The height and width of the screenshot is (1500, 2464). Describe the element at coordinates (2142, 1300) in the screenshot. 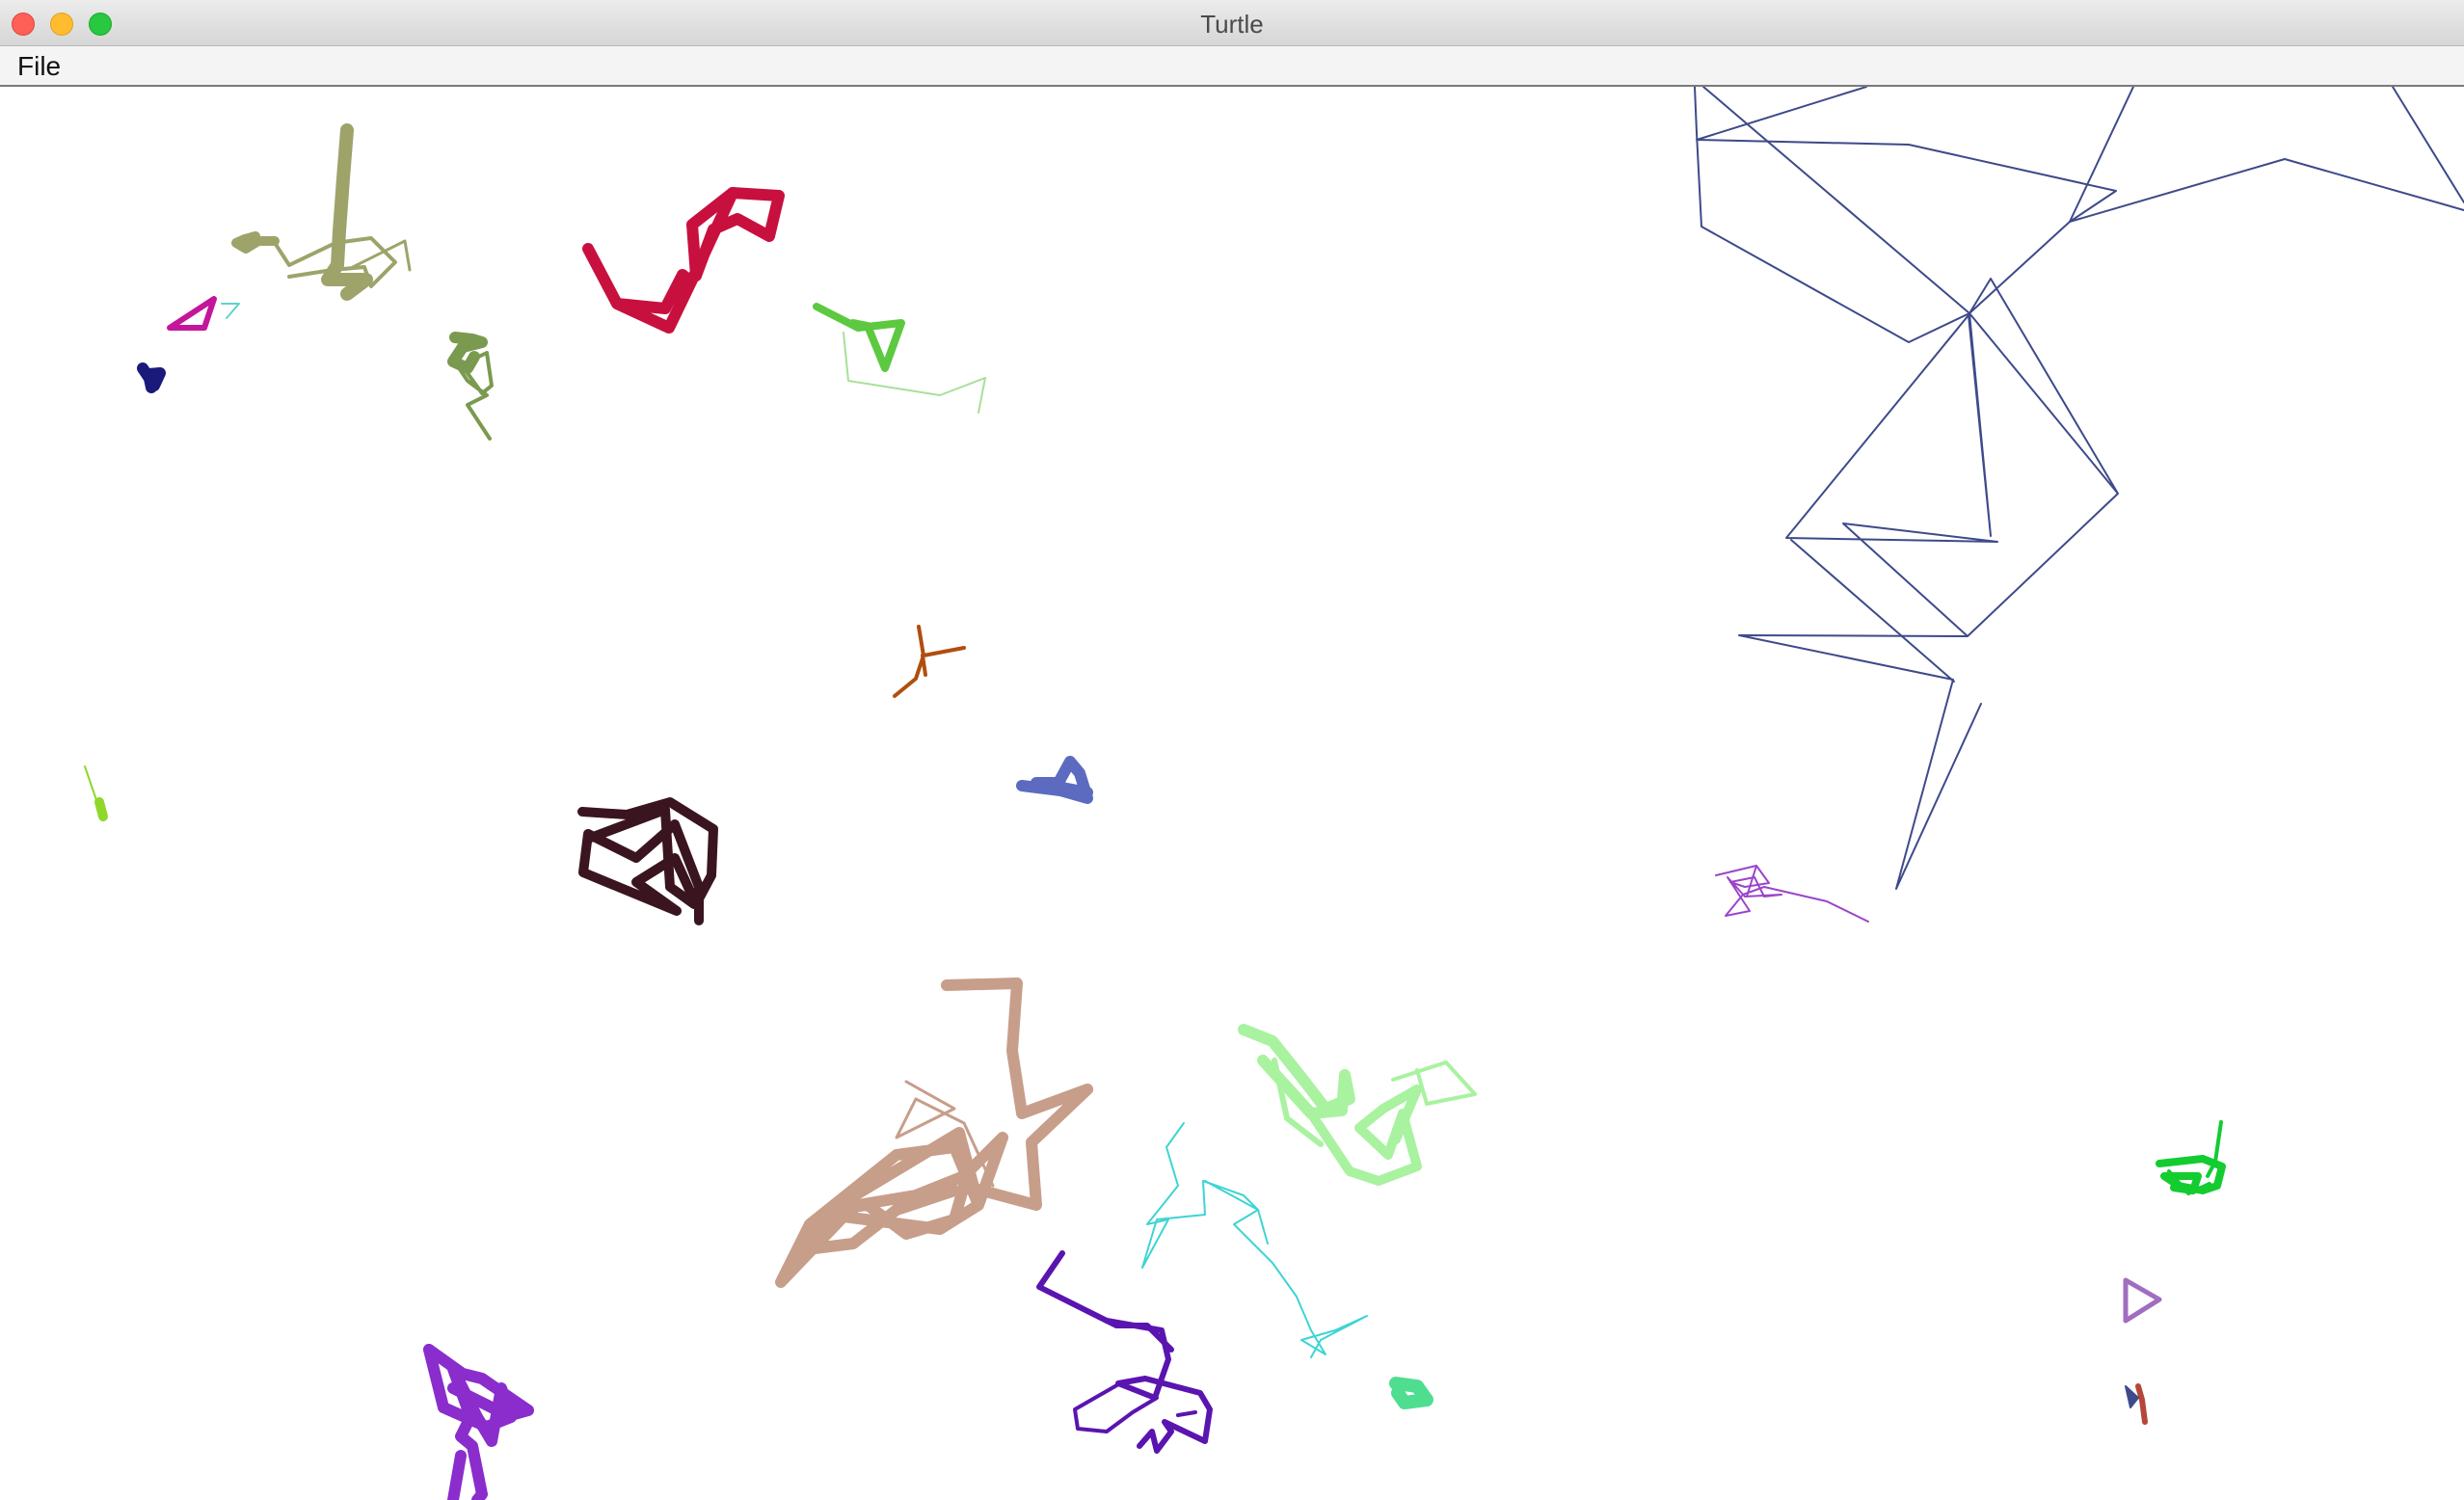

I see `turtle-shape-lavender` at that location.